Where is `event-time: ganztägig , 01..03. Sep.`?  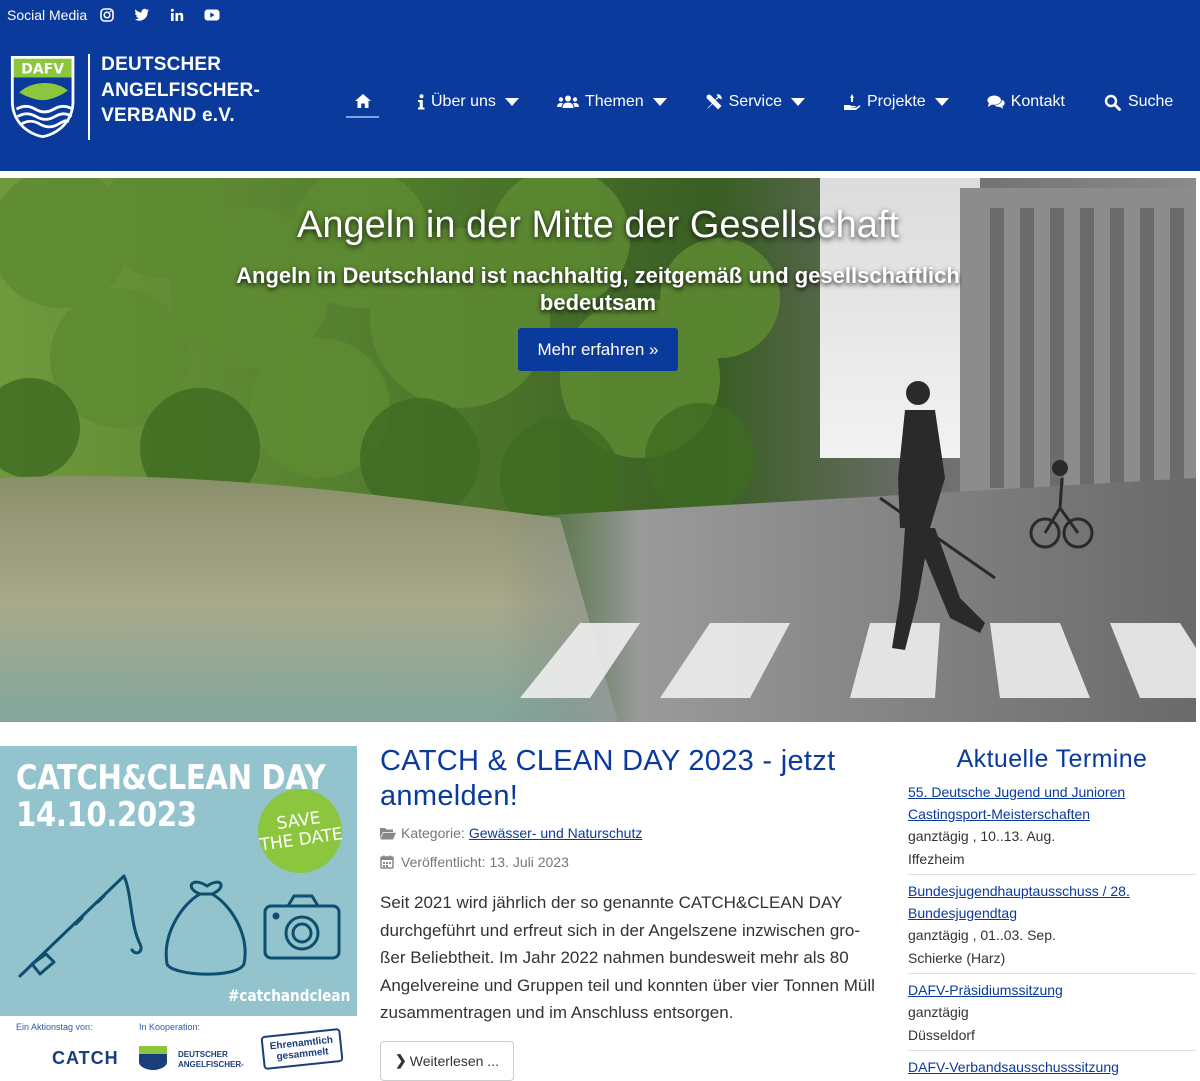
event-time: ganztägig , 01..03. Sep. is located at coordinates (982, 935).